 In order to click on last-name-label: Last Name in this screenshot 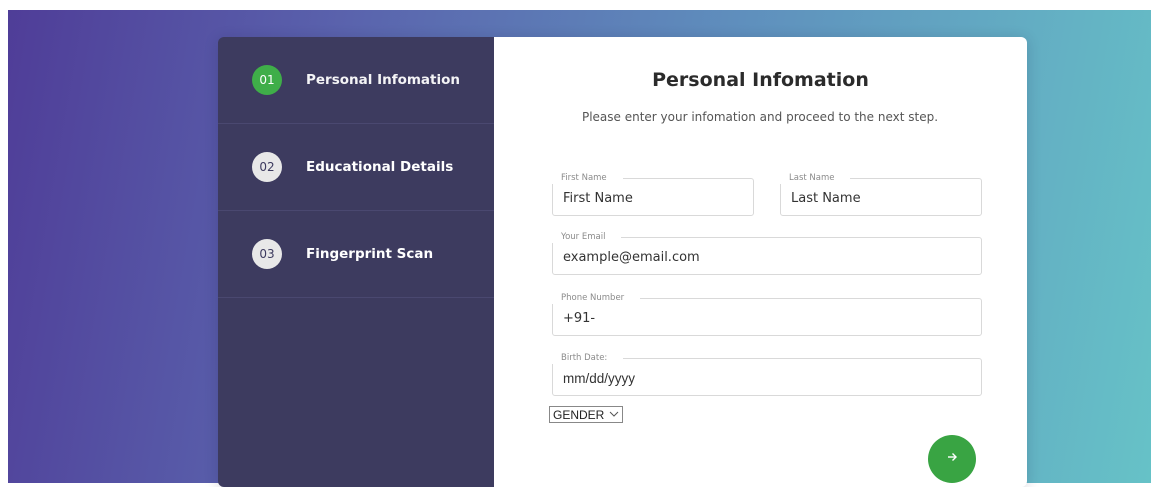, I will do `click(812, 178)`.